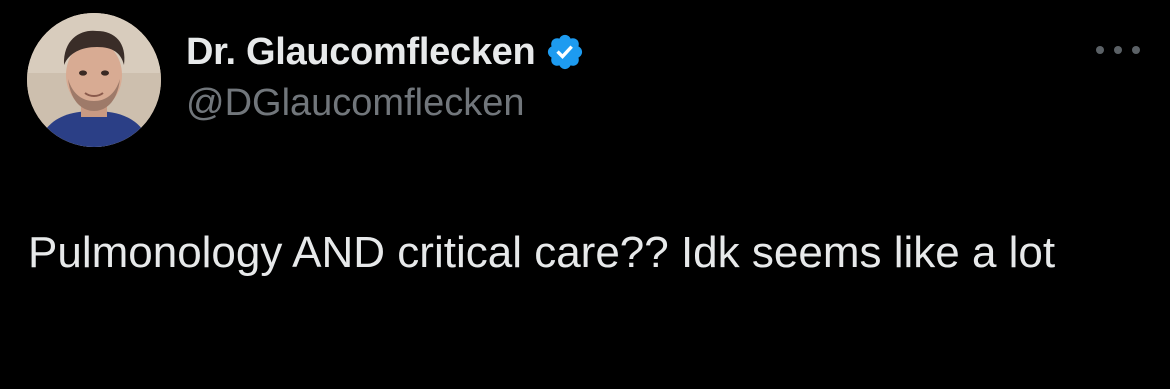 The width and height of the screenshot is (1170, 389). Describe the element at coordinates (565, 52) in the screenshot. I see `verified-badge-icon` at that location.